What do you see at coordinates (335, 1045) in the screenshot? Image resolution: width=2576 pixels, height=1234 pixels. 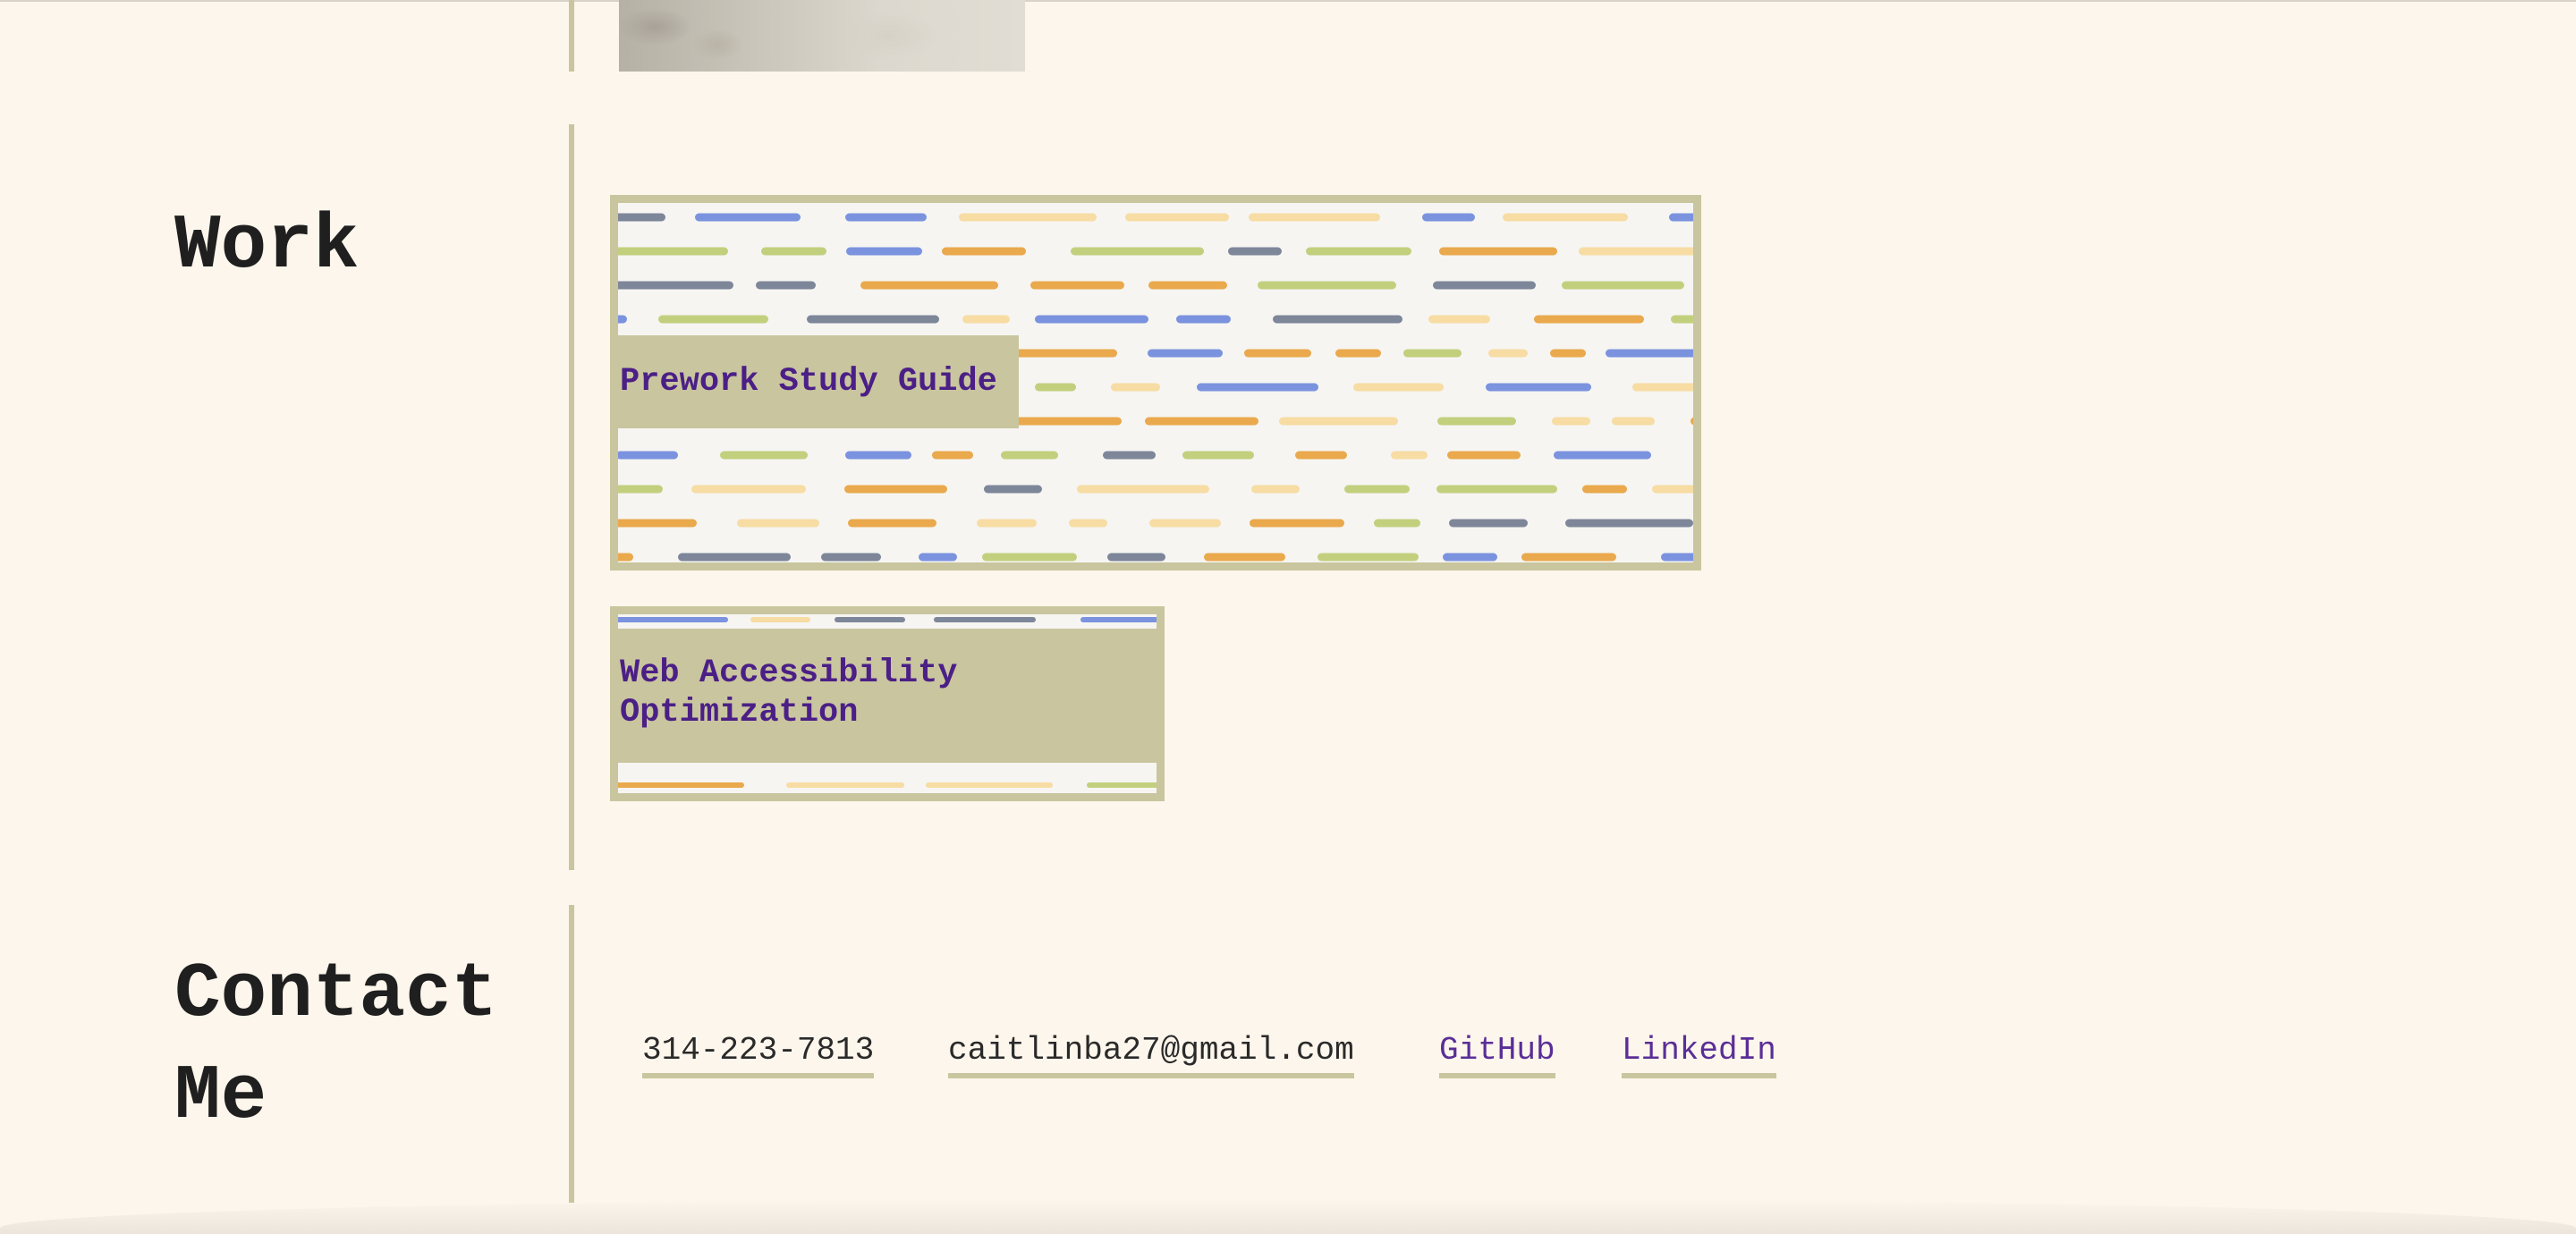 I see `contact-heading: Contact Me` at bounding box center [335, 1045].